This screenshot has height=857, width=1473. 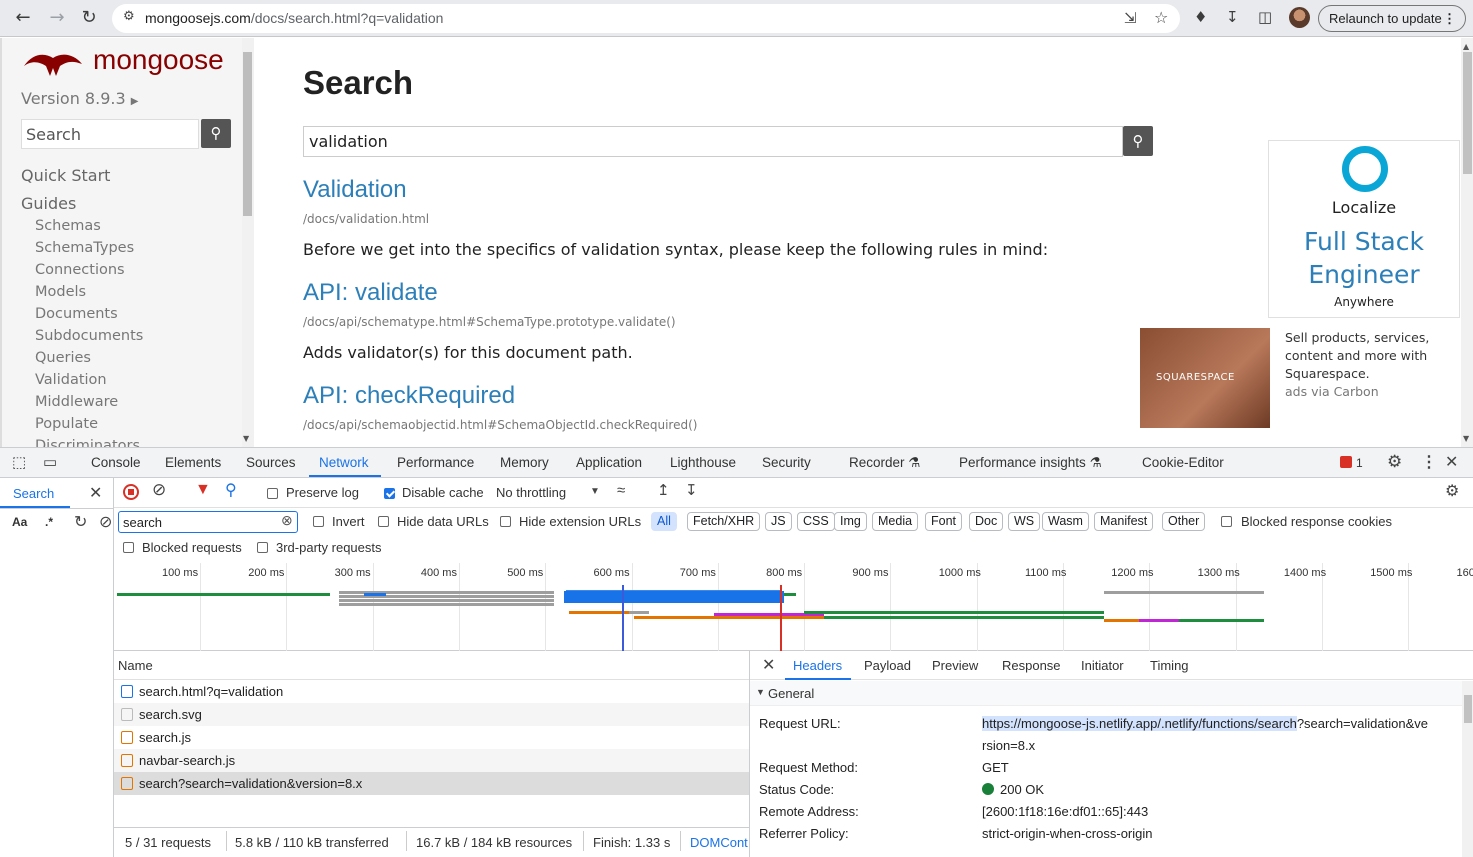 I want to click on close-details-icon: ✕, so click(x=768, y=665).